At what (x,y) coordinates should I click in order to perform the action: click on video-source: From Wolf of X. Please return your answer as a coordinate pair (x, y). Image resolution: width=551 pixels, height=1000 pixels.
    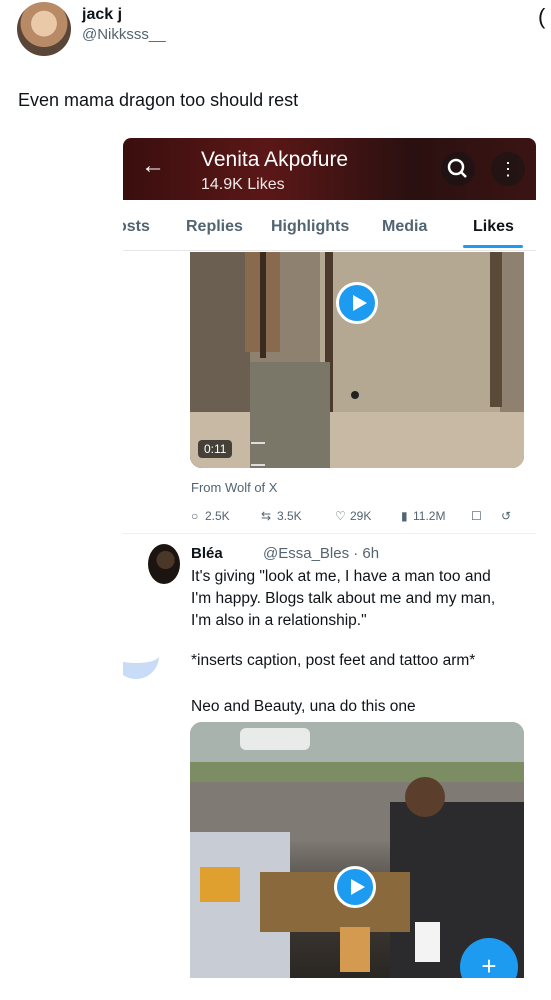
    Looking at the image, I should click on (234, 487).